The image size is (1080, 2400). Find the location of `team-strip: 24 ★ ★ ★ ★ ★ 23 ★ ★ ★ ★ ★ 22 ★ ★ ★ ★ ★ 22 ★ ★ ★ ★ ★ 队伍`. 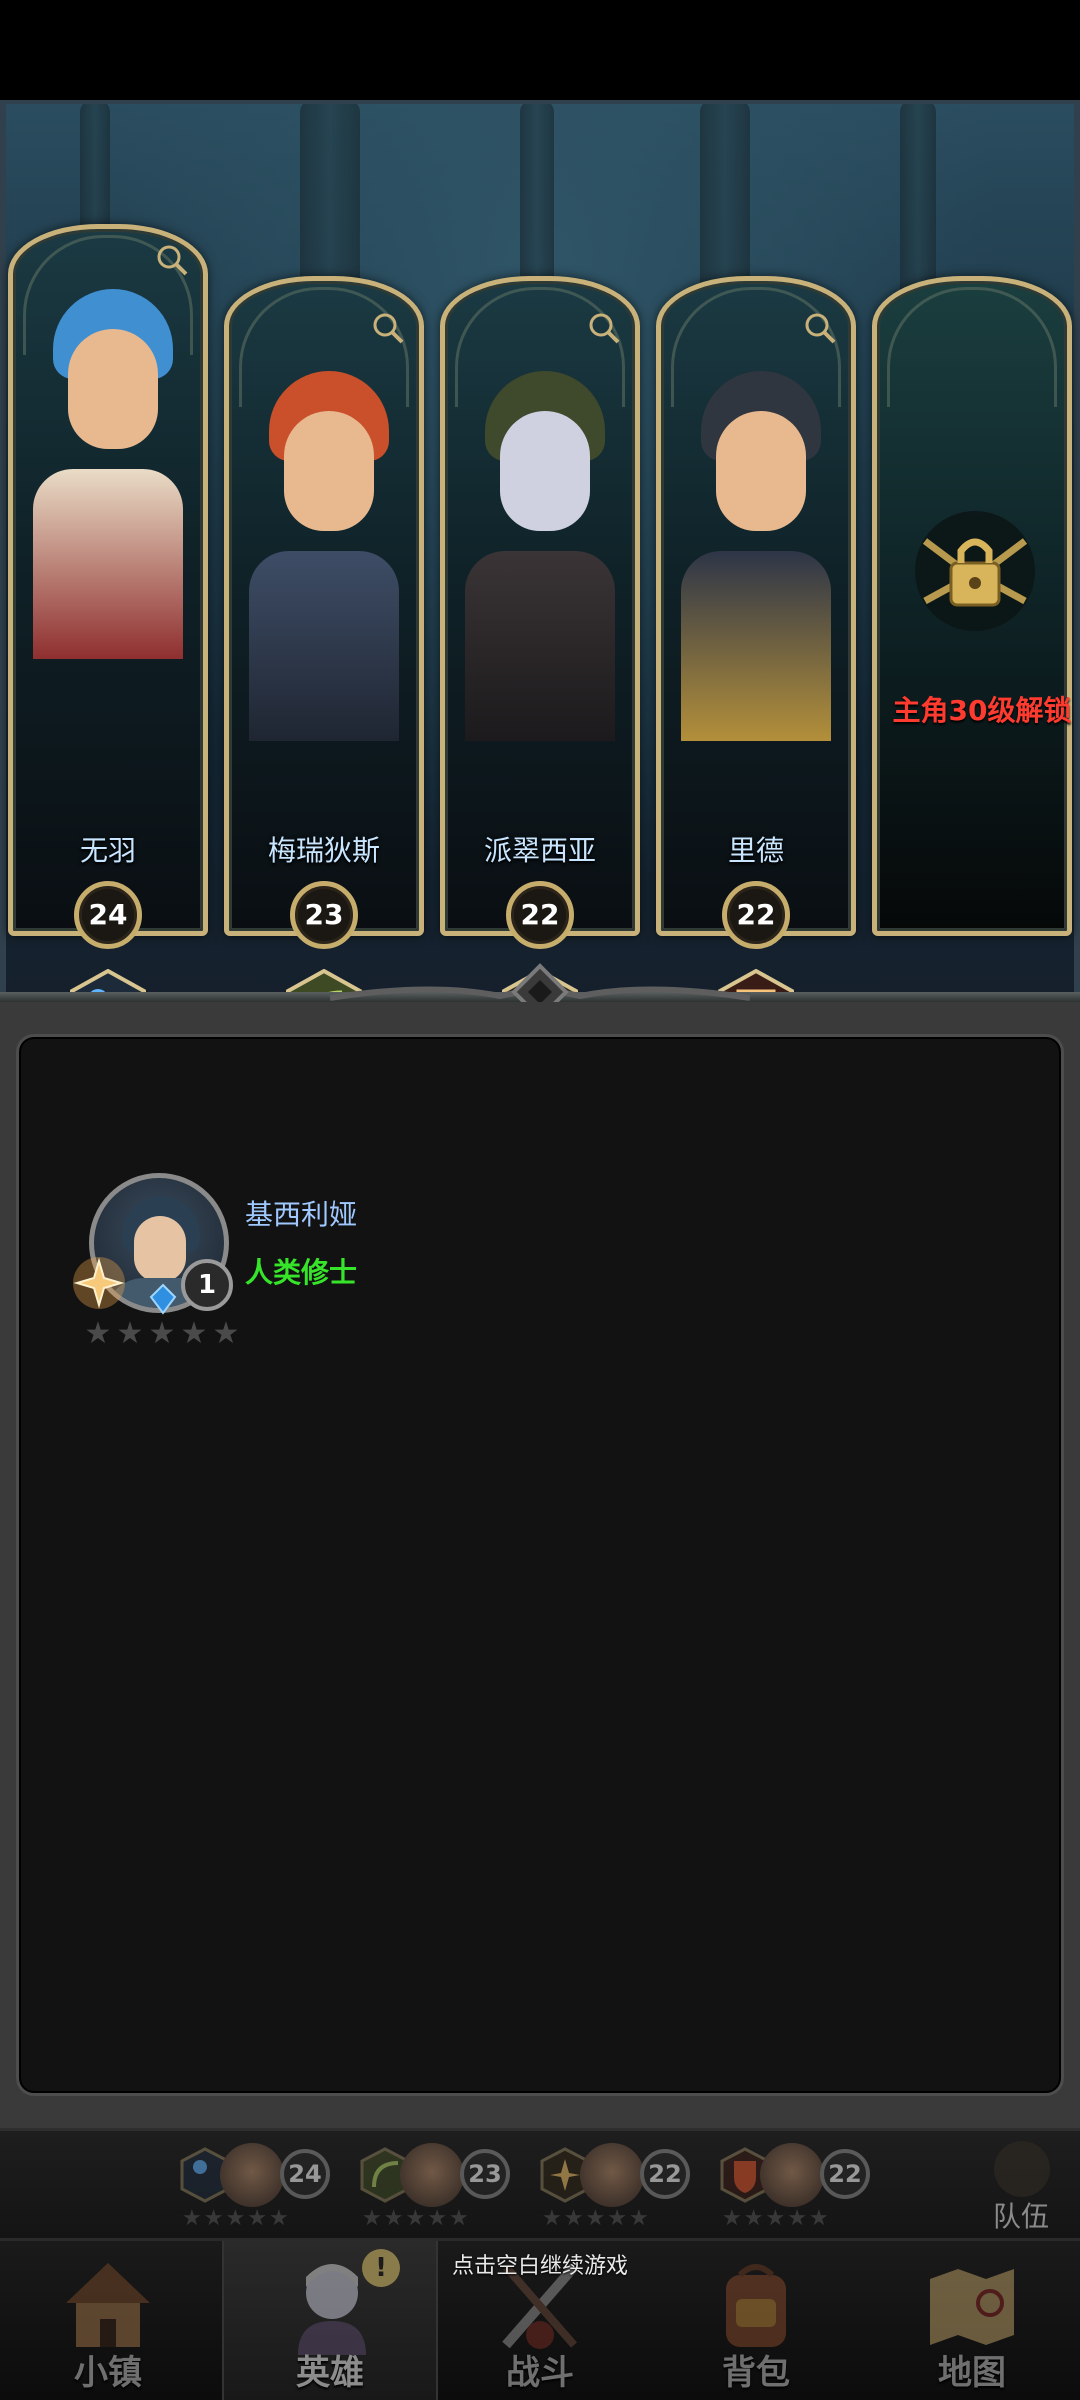

team-strip: 24 ★ ★ ★ ★ ★ 23 ★ ★ ★ ★ ★ 22 ★ ★ ★ ★ ★ 22 ★ ★ ★ ★ ★ 队伍 is located at coordinates (540, 2183).